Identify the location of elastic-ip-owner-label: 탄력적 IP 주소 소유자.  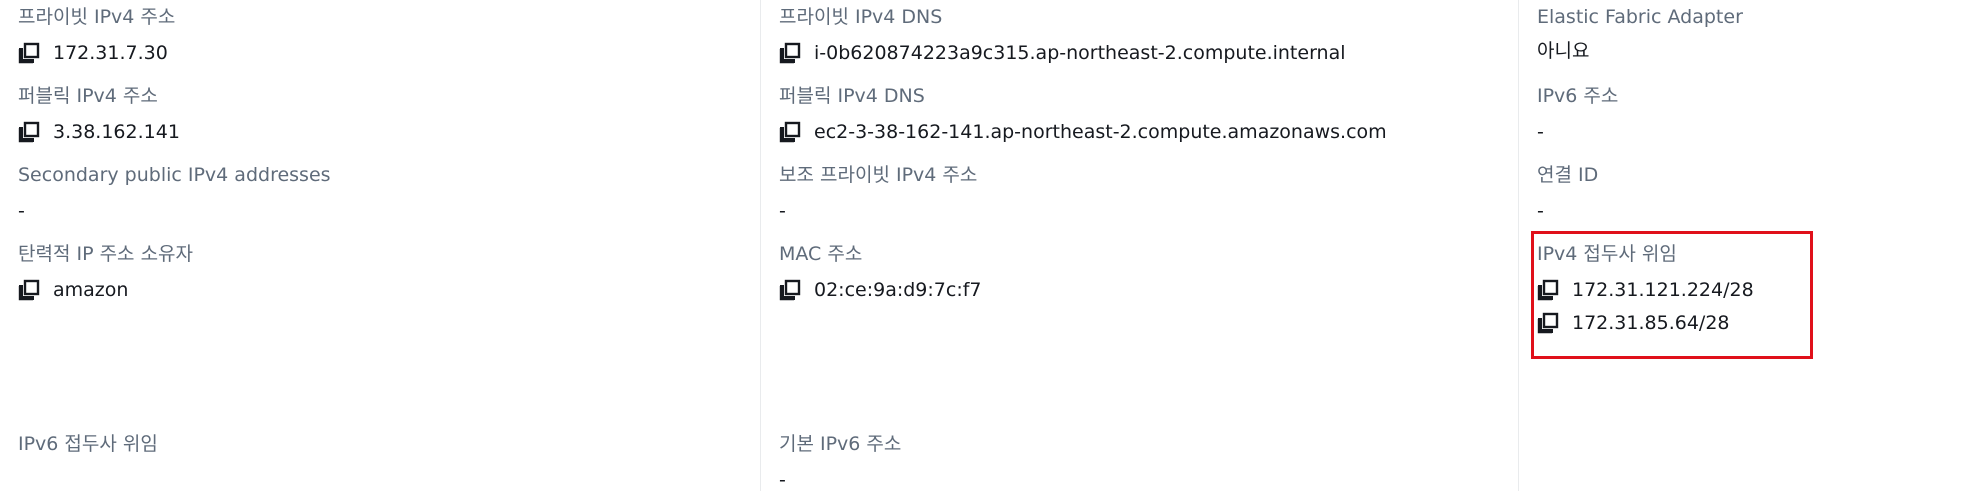
(106, 254).